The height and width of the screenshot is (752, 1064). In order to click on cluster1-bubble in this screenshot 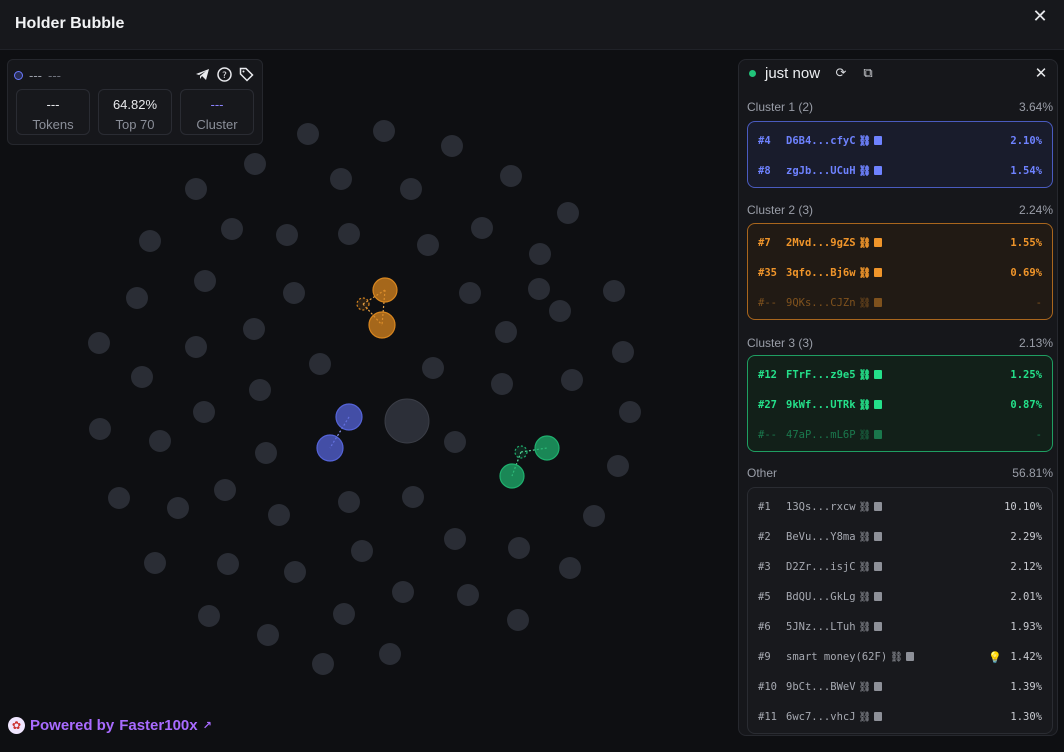, I will do `click(349, 417)`.